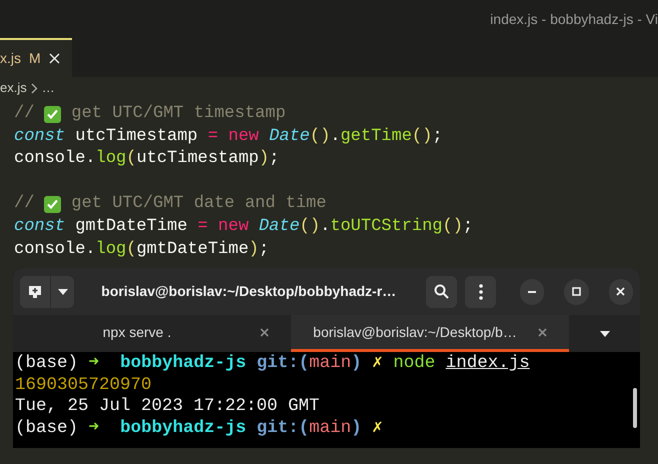 The width and height of the screenshot is (658, 464). What do you see at coordinates (83, 384) in the screenshot?
I see `terminal-text: 1690305720970` at bounding box center [83, 384].